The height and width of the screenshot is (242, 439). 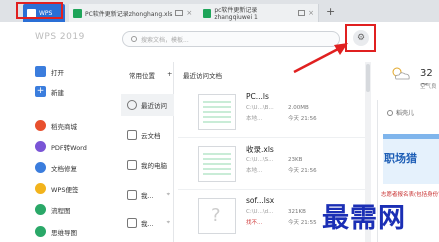 What do you see at coordinates (298, 108) in the screenshot?
I see `file-size: 2.00MB` at bounding box center [298, 108].